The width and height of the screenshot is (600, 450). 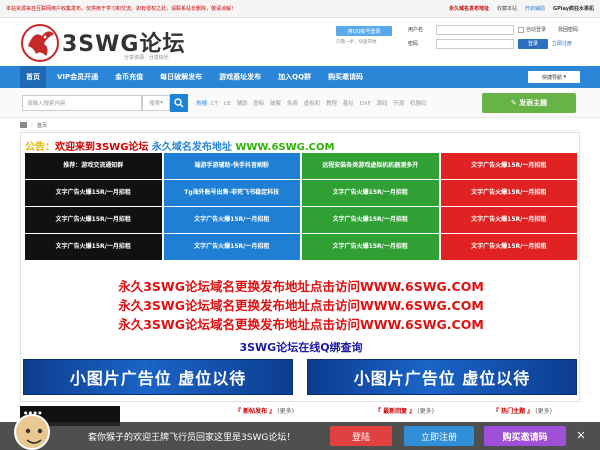 I want to click on sticky-login-button: 登陆, so click(x=361, y=436).